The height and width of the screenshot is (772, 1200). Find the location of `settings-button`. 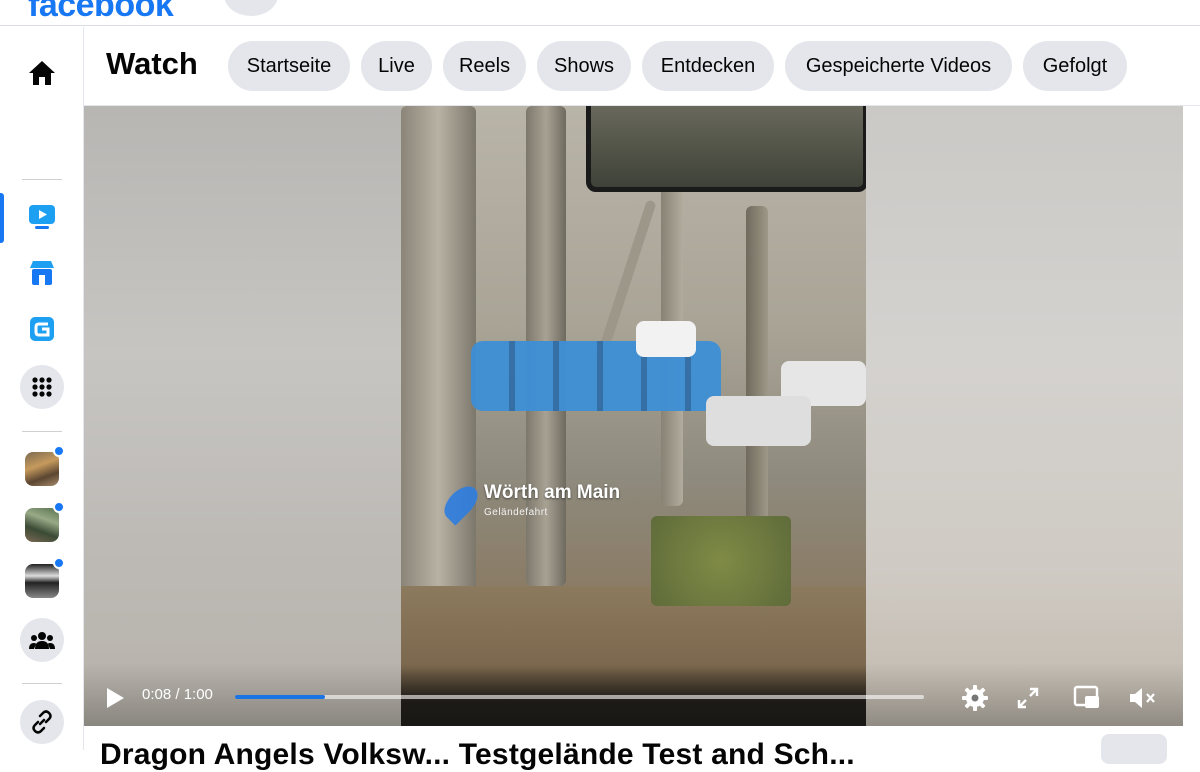

settings-button is located at coordinates (975, 698).